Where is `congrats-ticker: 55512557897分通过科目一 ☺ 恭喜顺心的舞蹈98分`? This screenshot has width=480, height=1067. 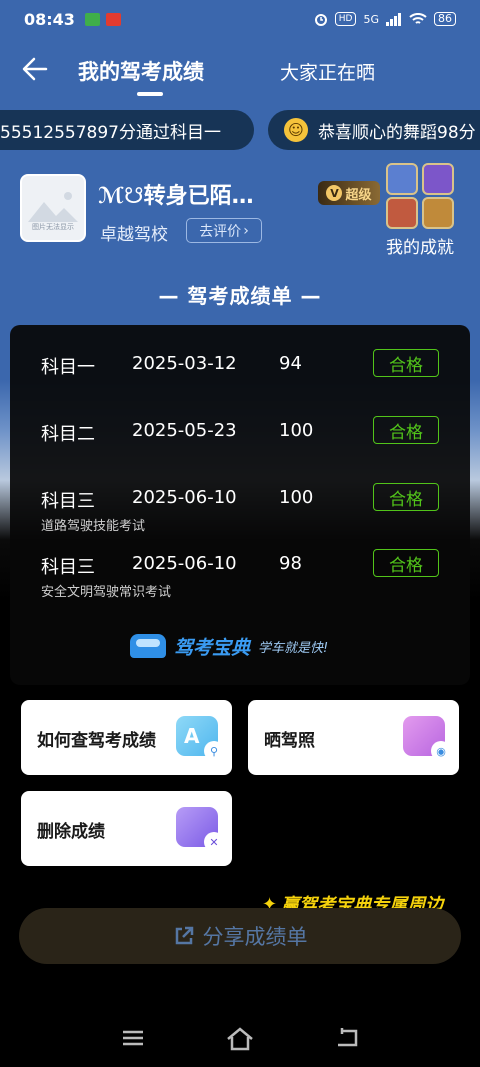 congrats-ticker: 55512557897分通过科目一 ☺ 恭喜顺心的舞蹈98分 is located at coordinates (240, 131).